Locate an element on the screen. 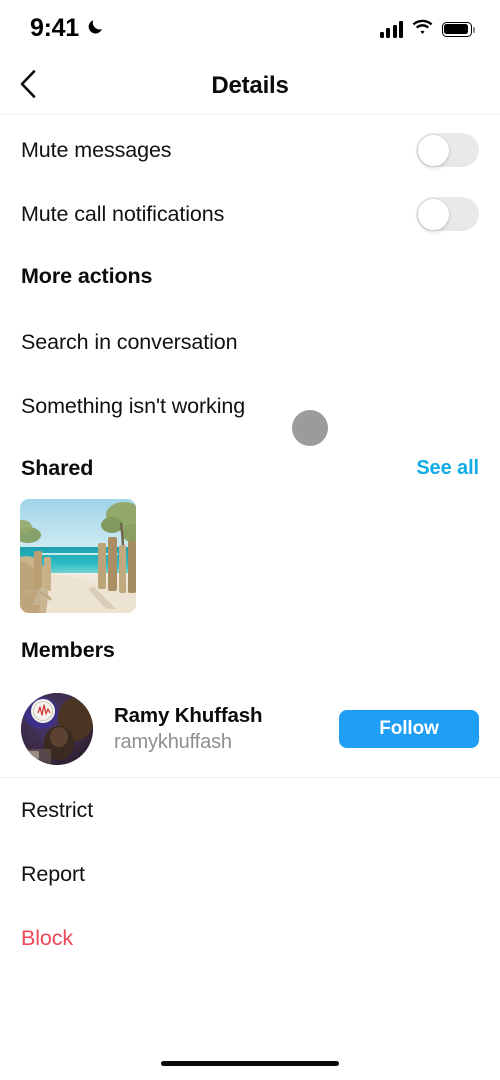 This screenshot has width=500, height=1080. page-title: Details is located at coordinates (250, 85).